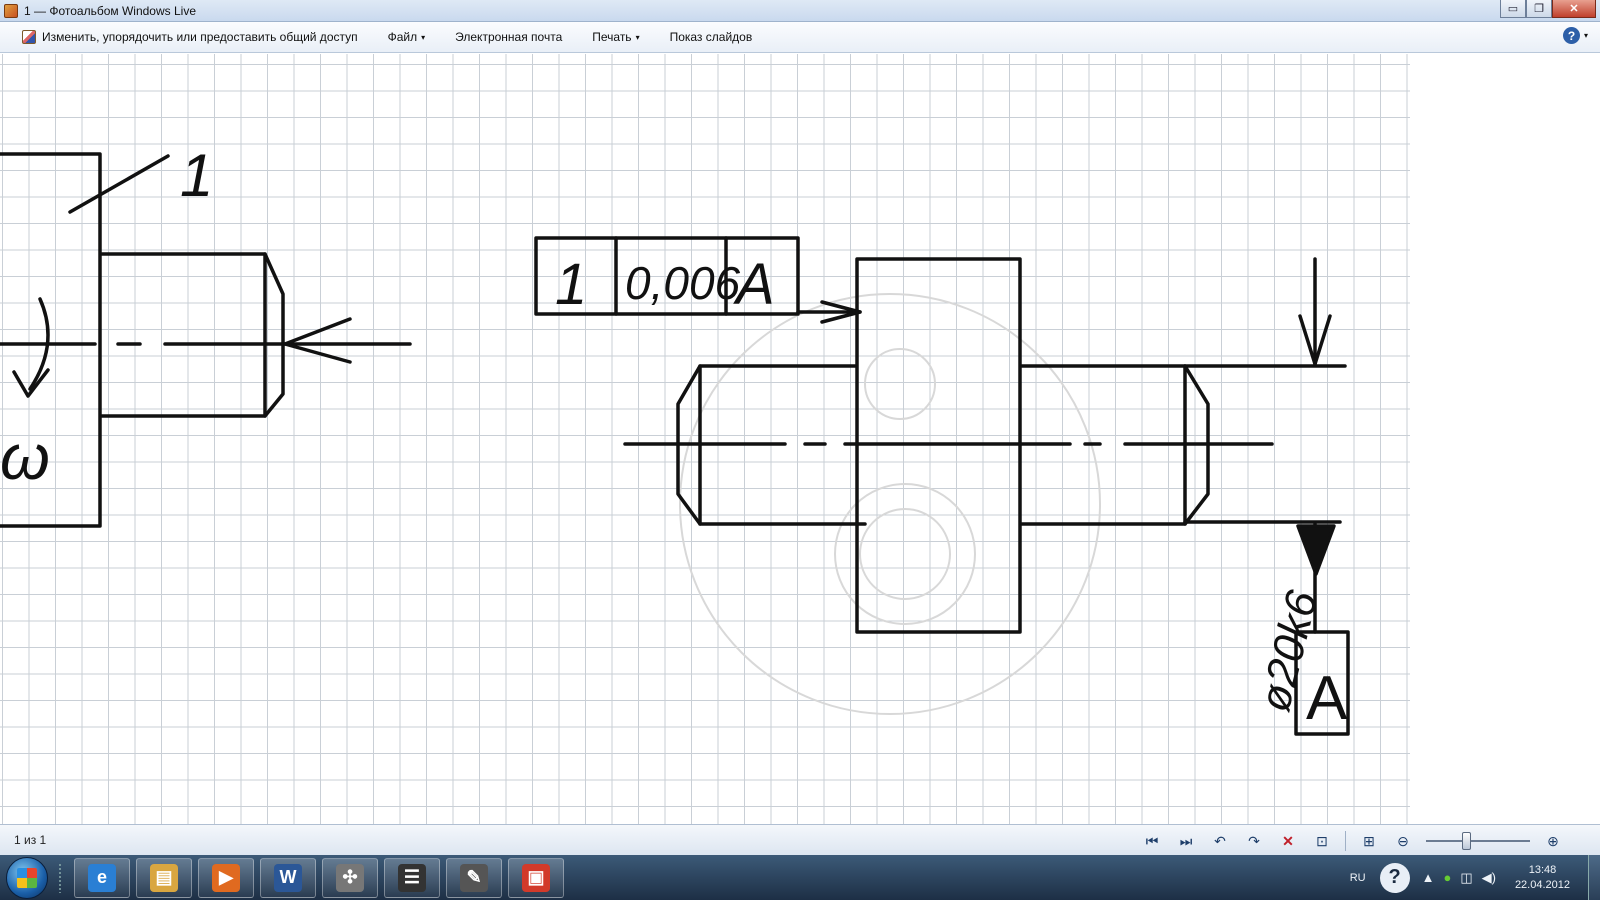 This screenshot has height=900, width=1600. I want to click on toolbar-divider, so click(1345, 841).